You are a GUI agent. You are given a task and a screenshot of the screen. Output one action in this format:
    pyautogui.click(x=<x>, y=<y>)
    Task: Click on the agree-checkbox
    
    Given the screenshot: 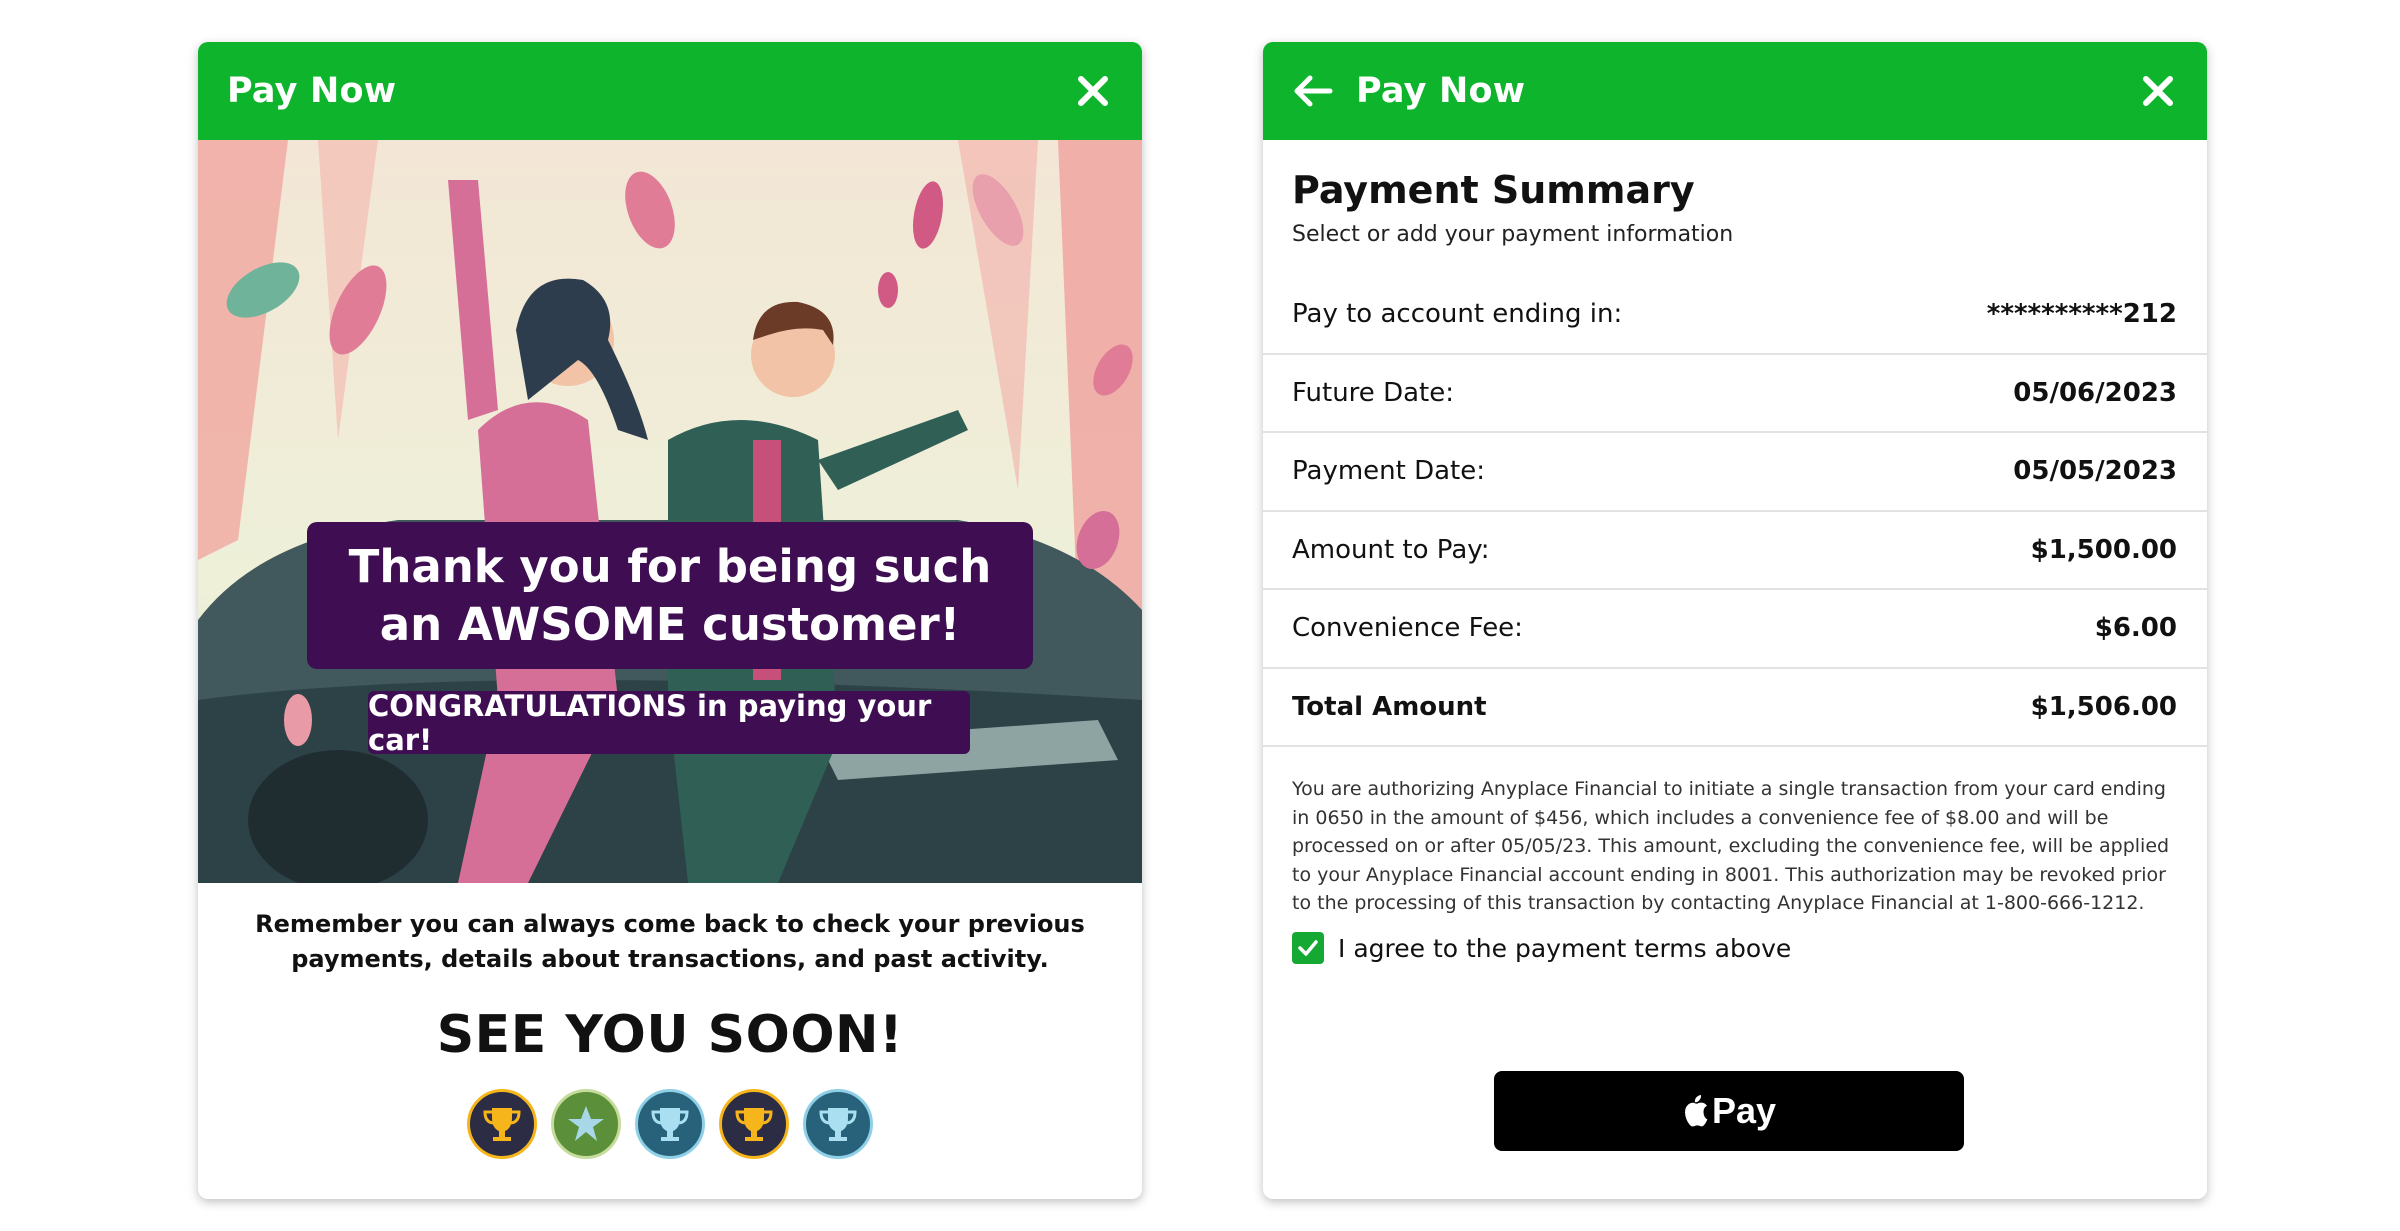 What is the action you would take?
    pyautogui.click(x=1308, y=948)
    